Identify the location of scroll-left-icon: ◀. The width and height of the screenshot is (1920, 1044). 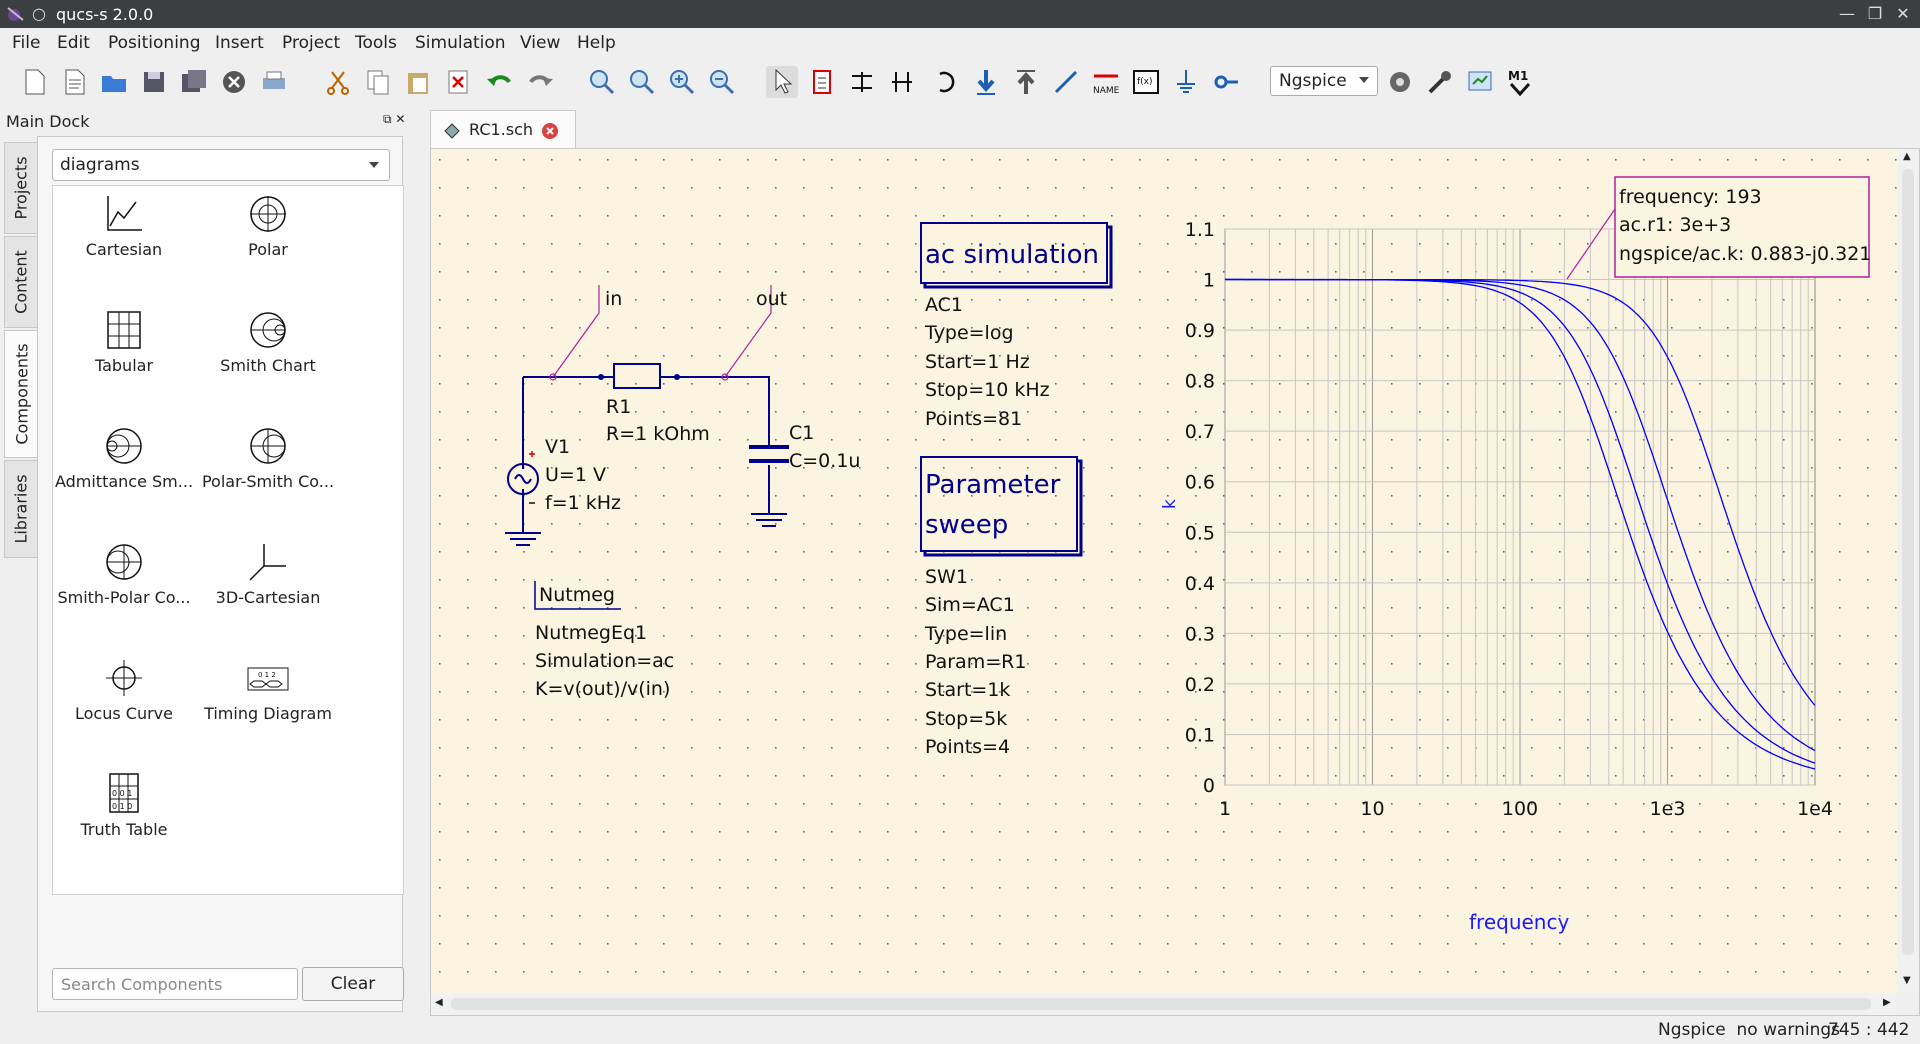
(439, 1002).